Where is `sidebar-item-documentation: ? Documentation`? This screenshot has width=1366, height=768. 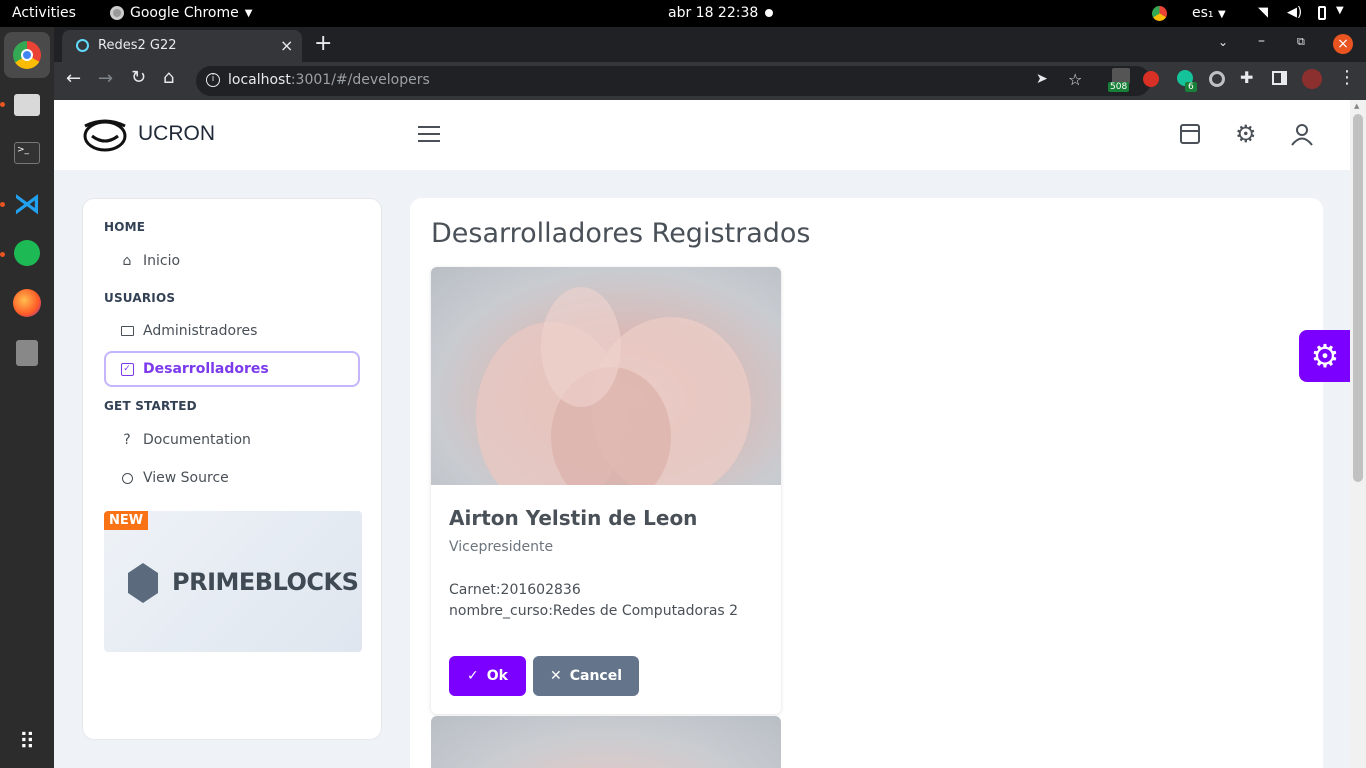 sidebar-item-documentation: ? Documentation is located at coordinates (232, 440).